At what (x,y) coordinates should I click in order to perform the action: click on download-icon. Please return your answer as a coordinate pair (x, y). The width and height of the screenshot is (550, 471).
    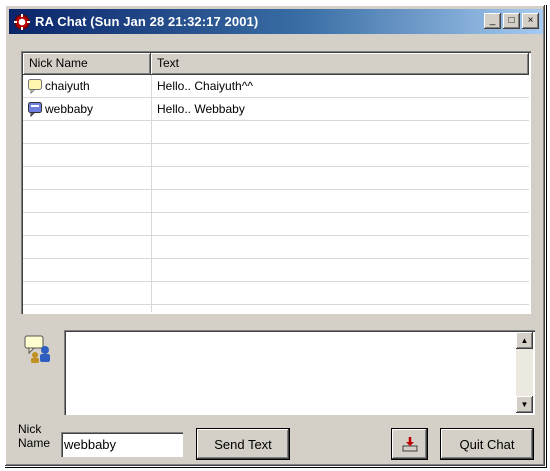
    Looking at the image, I should click on (409, 444).